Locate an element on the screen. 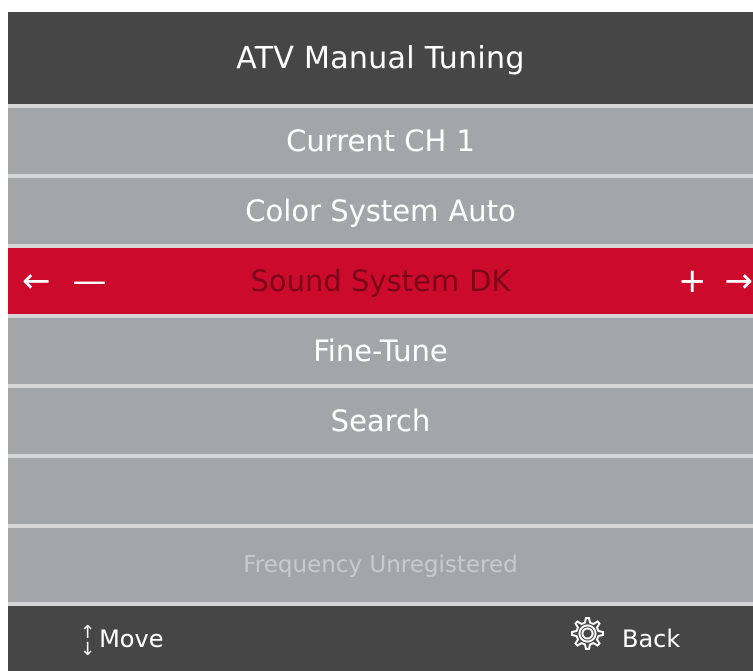  up-down-arrows-icon: ↑ ↓ is located at coordinates (88, 640).